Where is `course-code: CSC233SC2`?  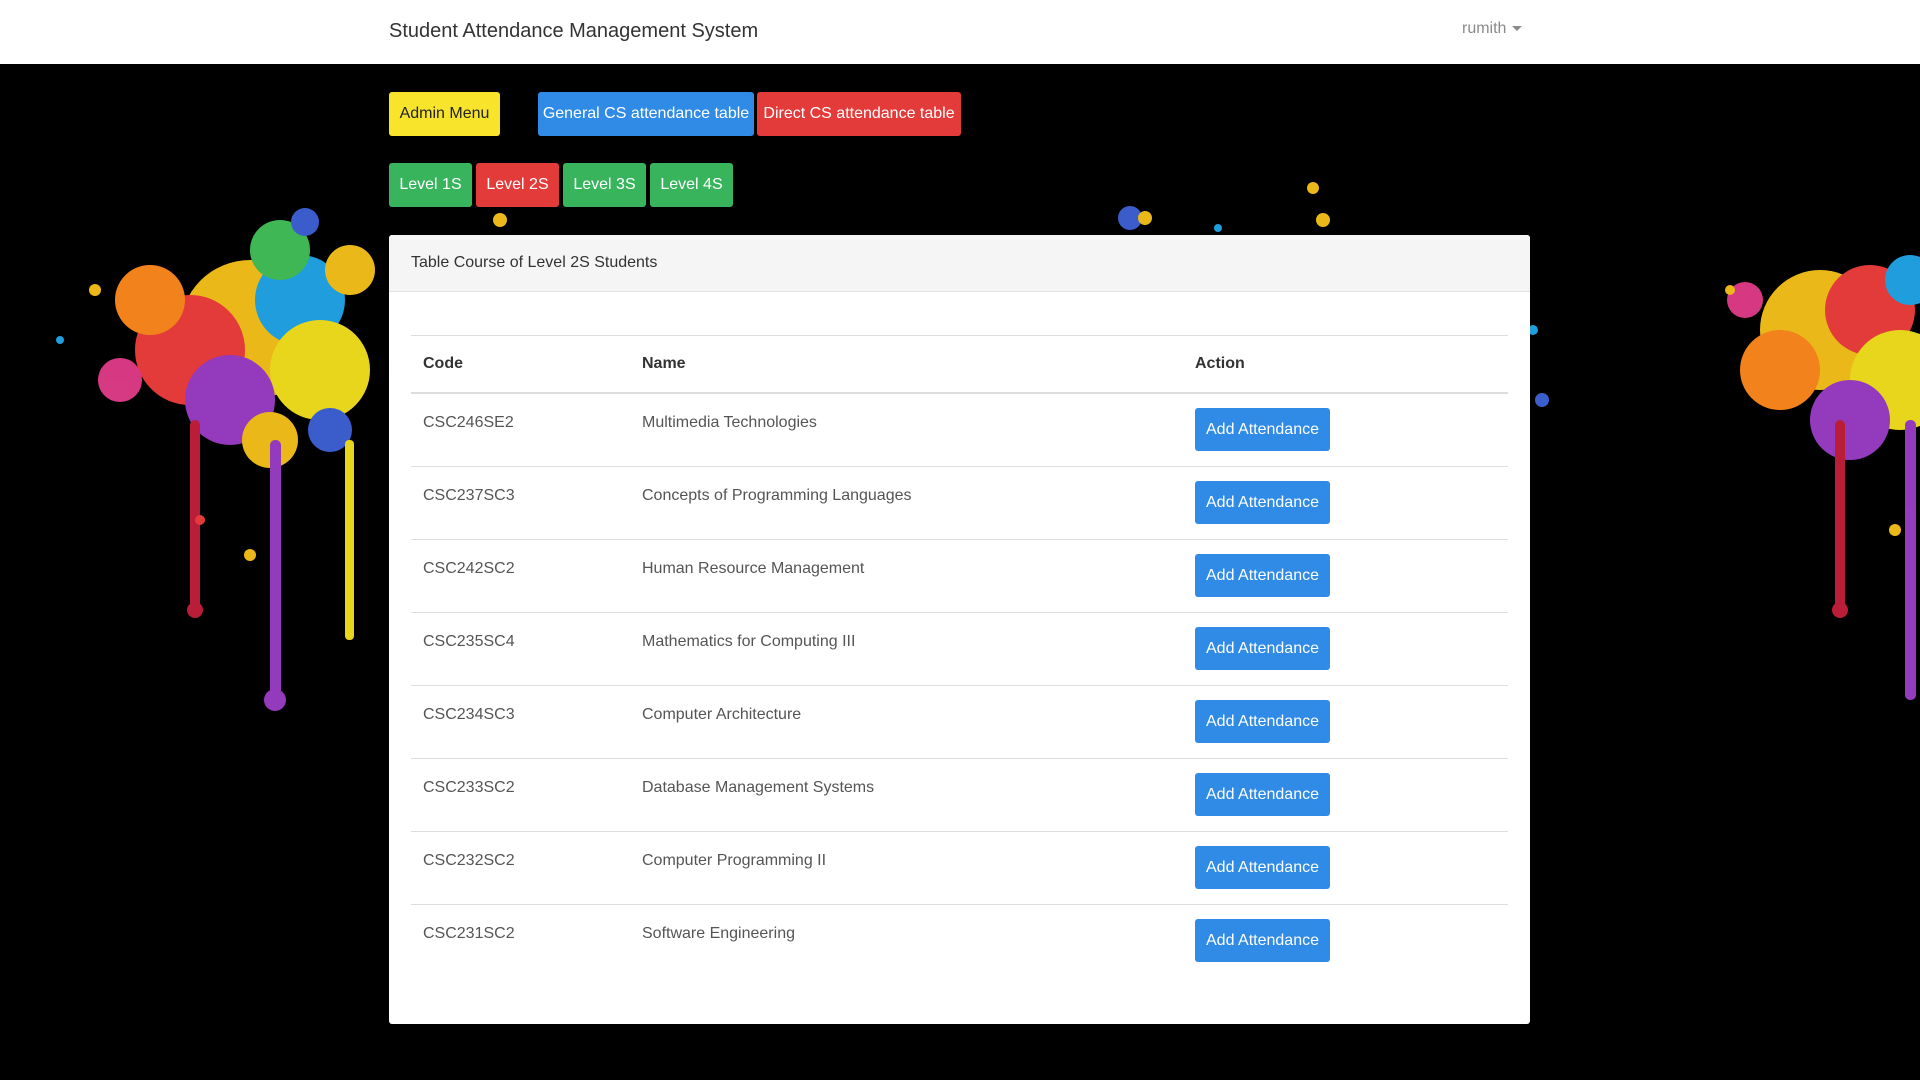 course-code: CSC233SC2 is located at coordinates (469, 787).